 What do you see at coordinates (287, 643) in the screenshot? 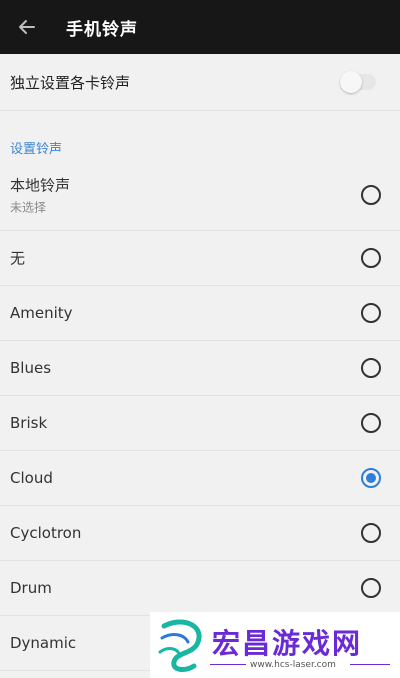
I see `watermark-text: 宏昌游戏网` at bounding box center [287, 643].